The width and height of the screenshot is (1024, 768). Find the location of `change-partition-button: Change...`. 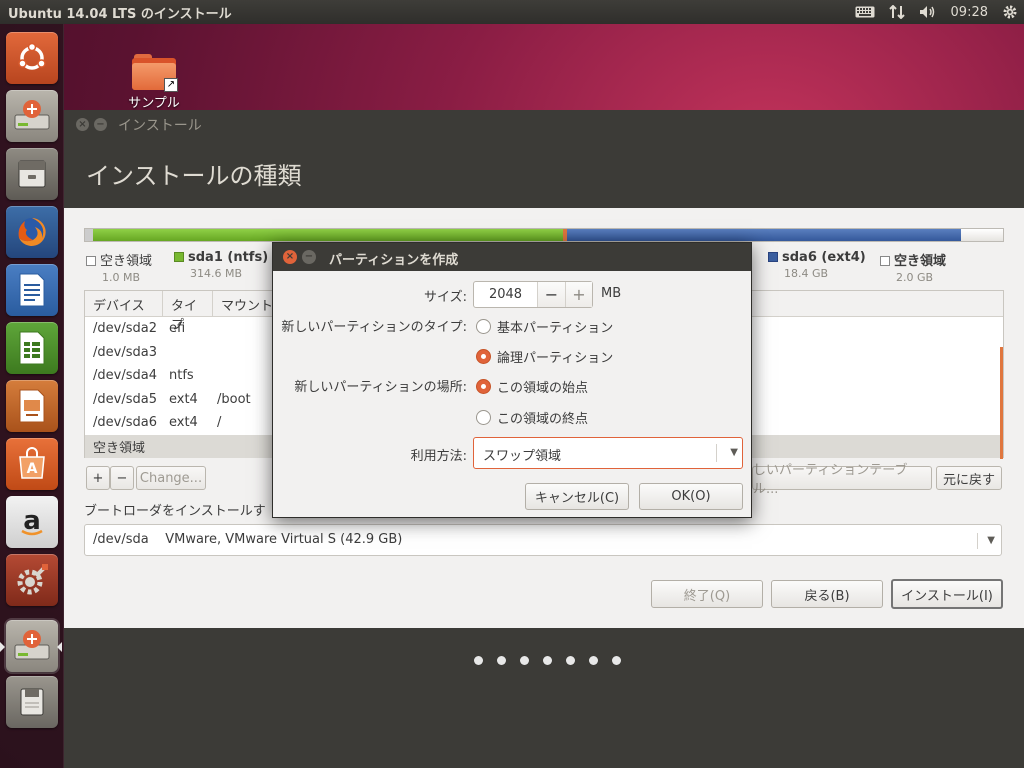

change-partition-button: Change... is located at coordinates (171, 478).